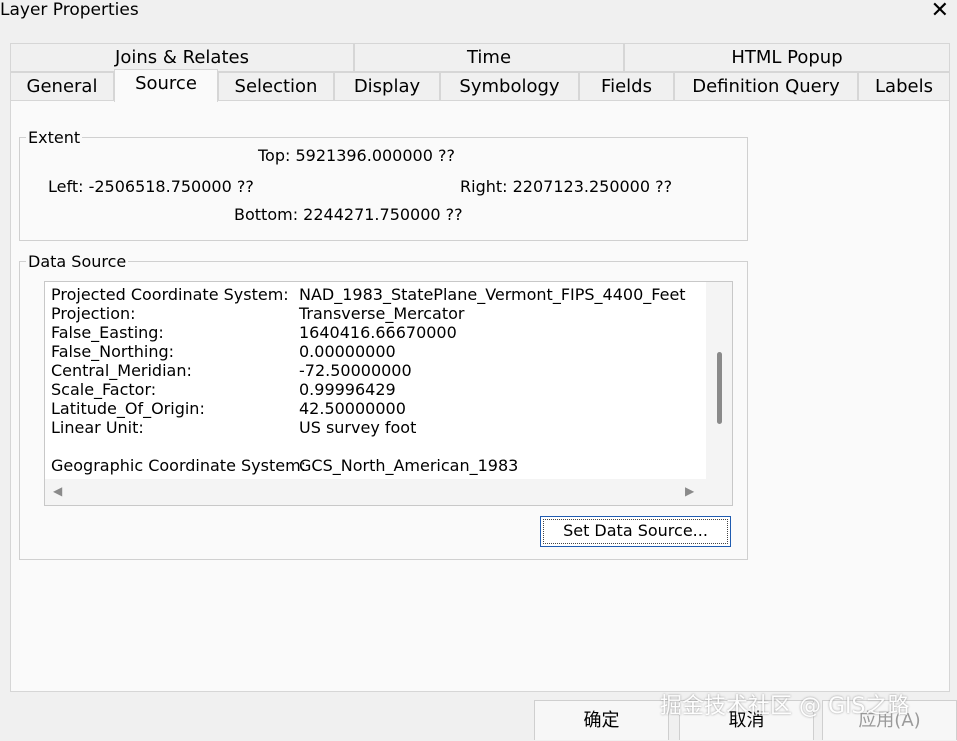 The width and height of the screenshot is (957, 741). Describe the element at coordinates (478, 13) in the screenshot. I see `title-bar: Layer Properties ✕` at that location.